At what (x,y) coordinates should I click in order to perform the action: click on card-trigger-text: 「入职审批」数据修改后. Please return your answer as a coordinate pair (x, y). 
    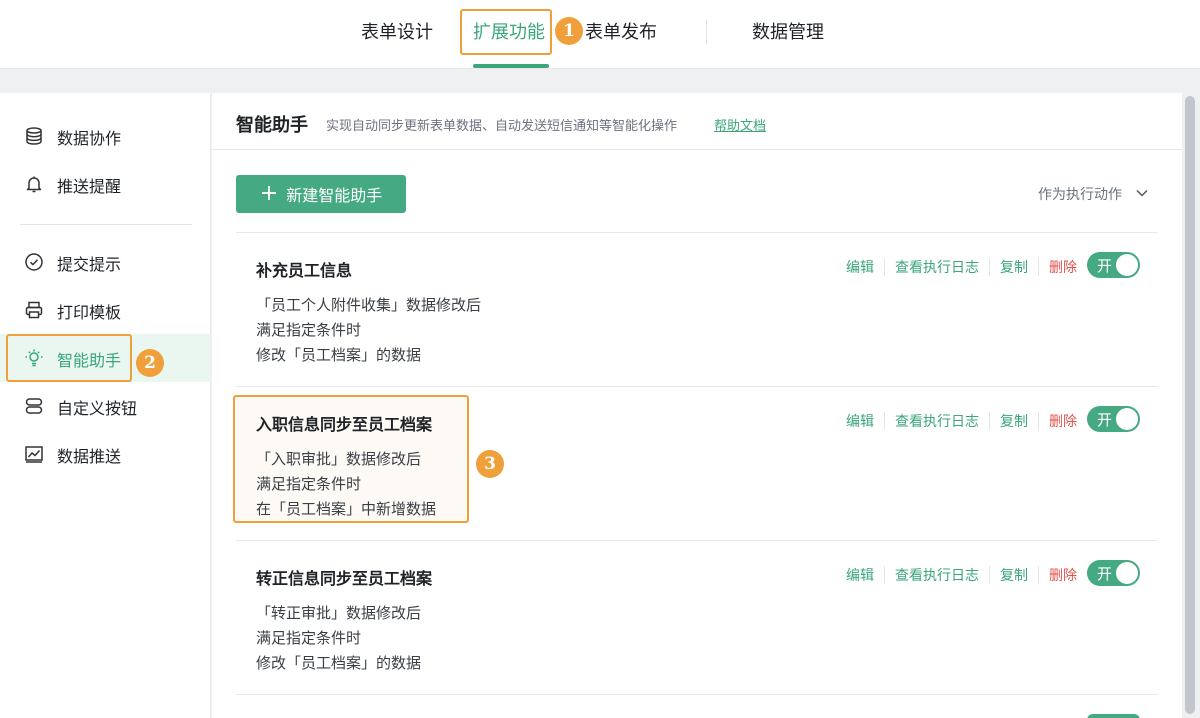
    Looking at the image, I should click on (339, 459).